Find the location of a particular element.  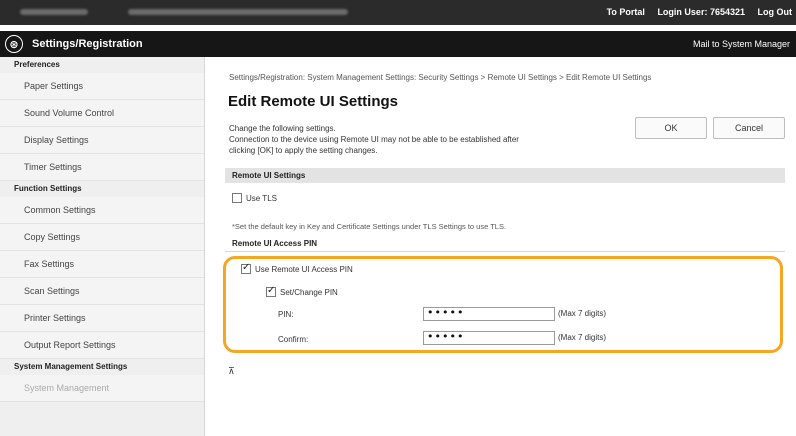

sidebar-item-fax-settings: Fax Settings is located at coordinates (102, 264).